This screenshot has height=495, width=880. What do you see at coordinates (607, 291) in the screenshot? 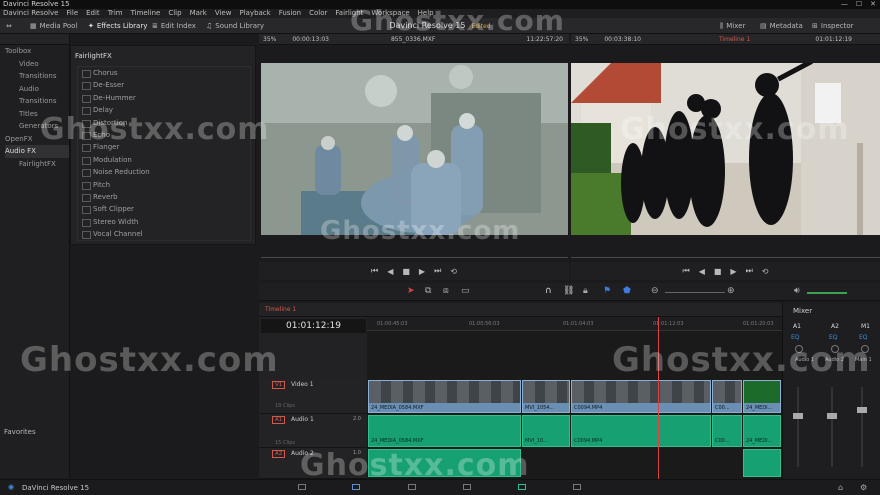
I see `flag-icon: ⚑` at bounding box center [607, 291].